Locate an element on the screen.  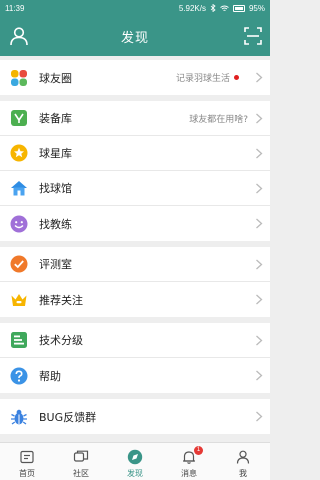
menu-group: 技术分级 帮助 is located at coordinates (135, 358).